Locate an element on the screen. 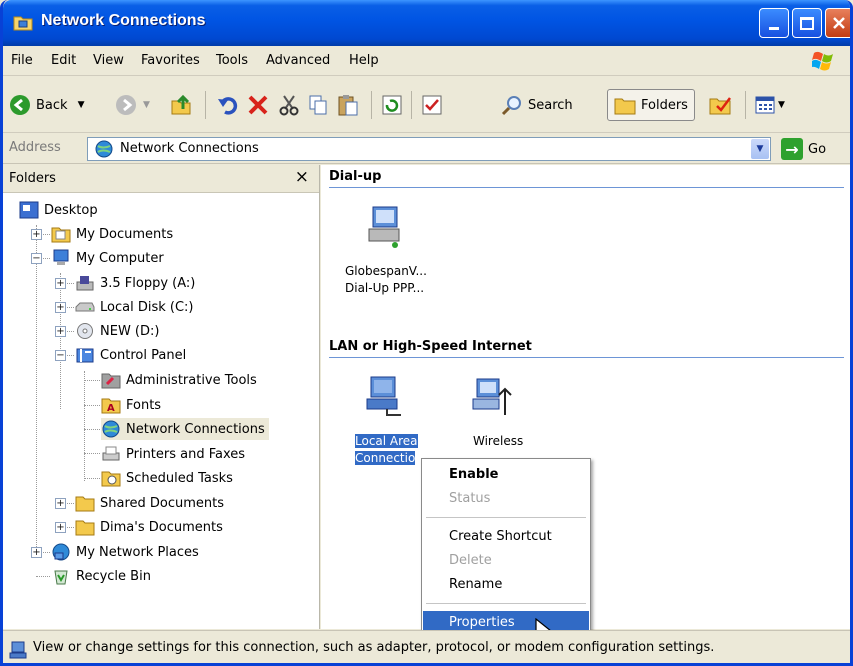 The height and width of the screenshot is (666, 853). tree-item-label: NEW (D:) is located at coordinates (130, 331).